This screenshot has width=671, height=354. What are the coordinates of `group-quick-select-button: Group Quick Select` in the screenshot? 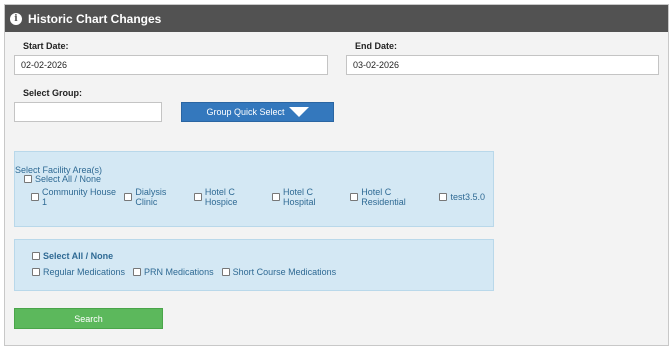 It's located at (257, 112).